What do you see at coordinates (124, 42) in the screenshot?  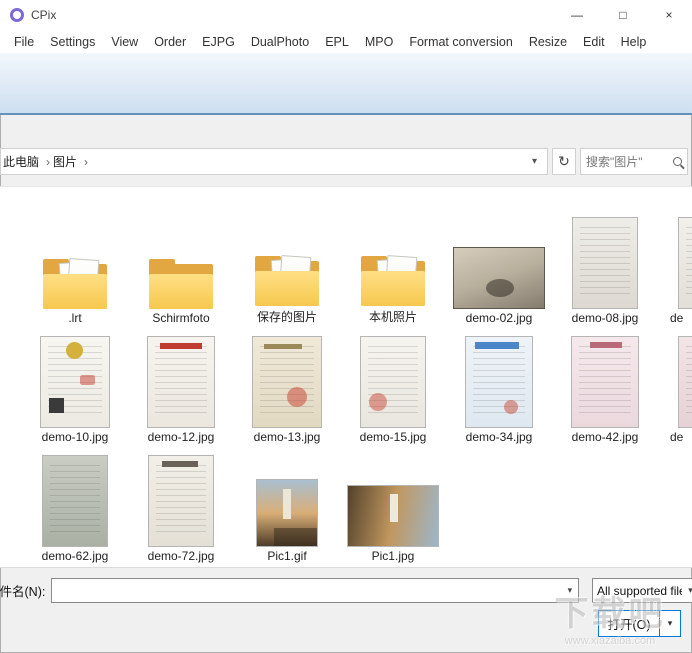 I see `menu-item: View` at bounding box center [124, 42].